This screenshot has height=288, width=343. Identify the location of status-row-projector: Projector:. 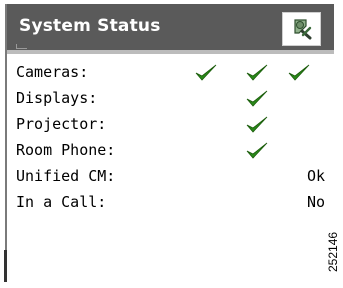
(170, 125).